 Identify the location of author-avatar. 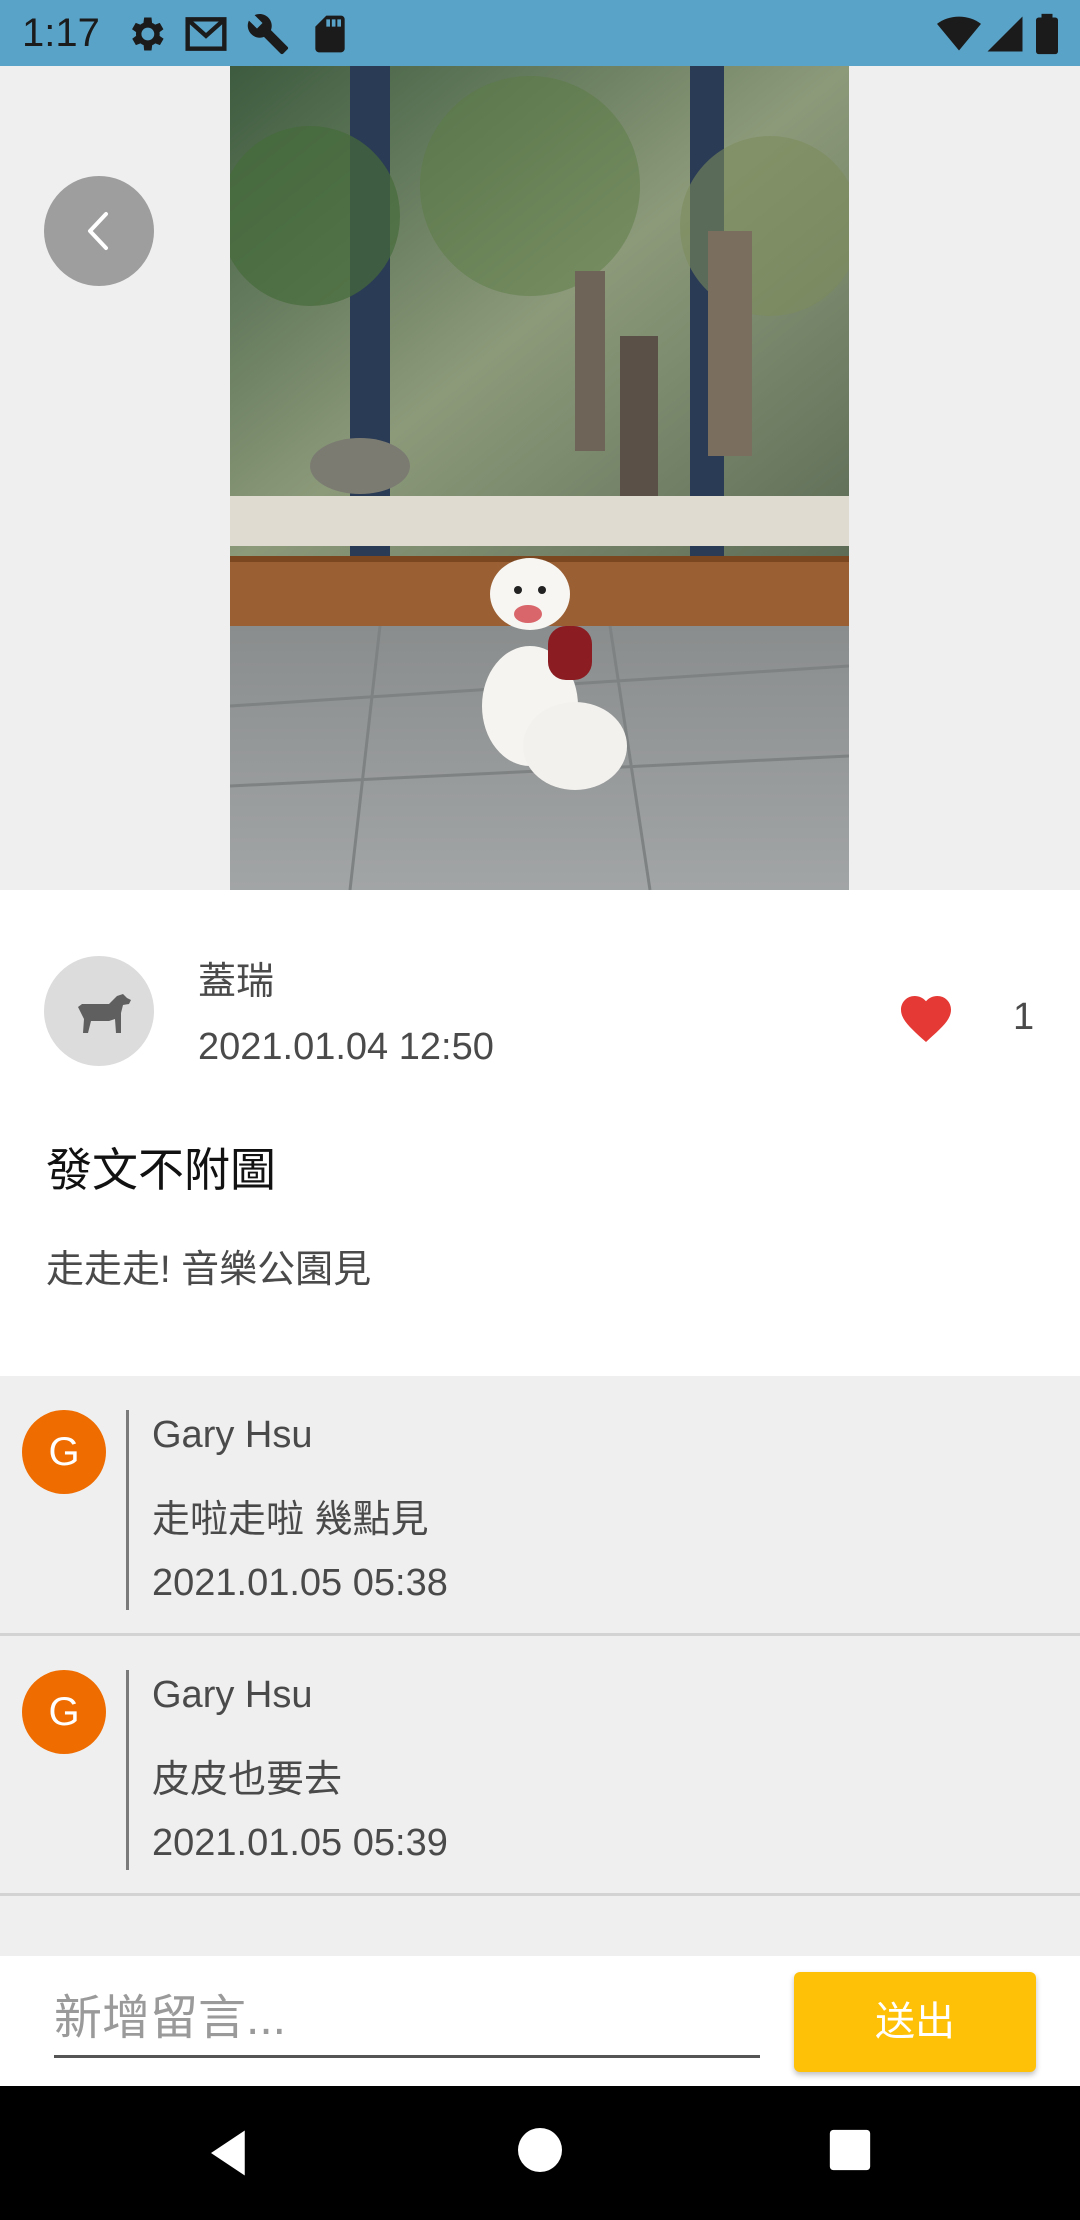
(99, 1011).